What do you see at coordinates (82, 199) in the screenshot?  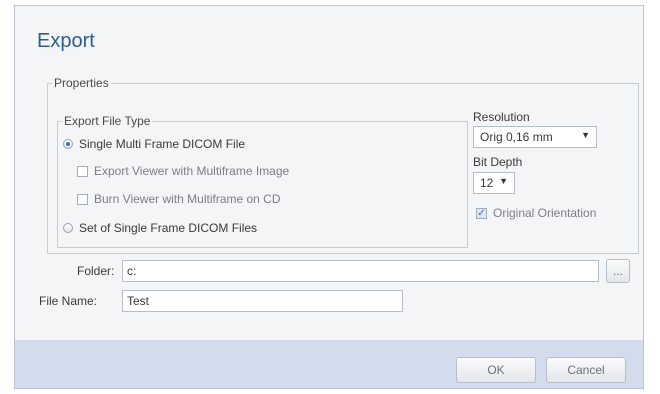 I see `burn-viewer-checkbox` at bounding box center [82, 199].